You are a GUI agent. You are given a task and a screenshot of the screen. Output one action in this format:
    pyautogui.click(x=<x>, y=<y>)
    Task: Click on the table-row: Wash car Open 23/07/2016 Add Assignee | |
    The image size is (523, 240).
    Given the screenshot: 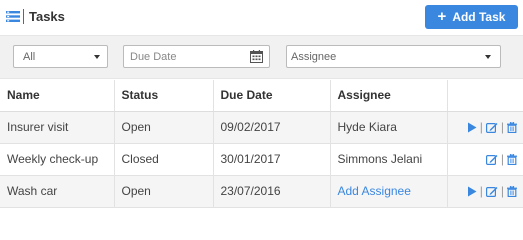 What is the action you would take?
    pyautogui.click(x=261, y=191)
    